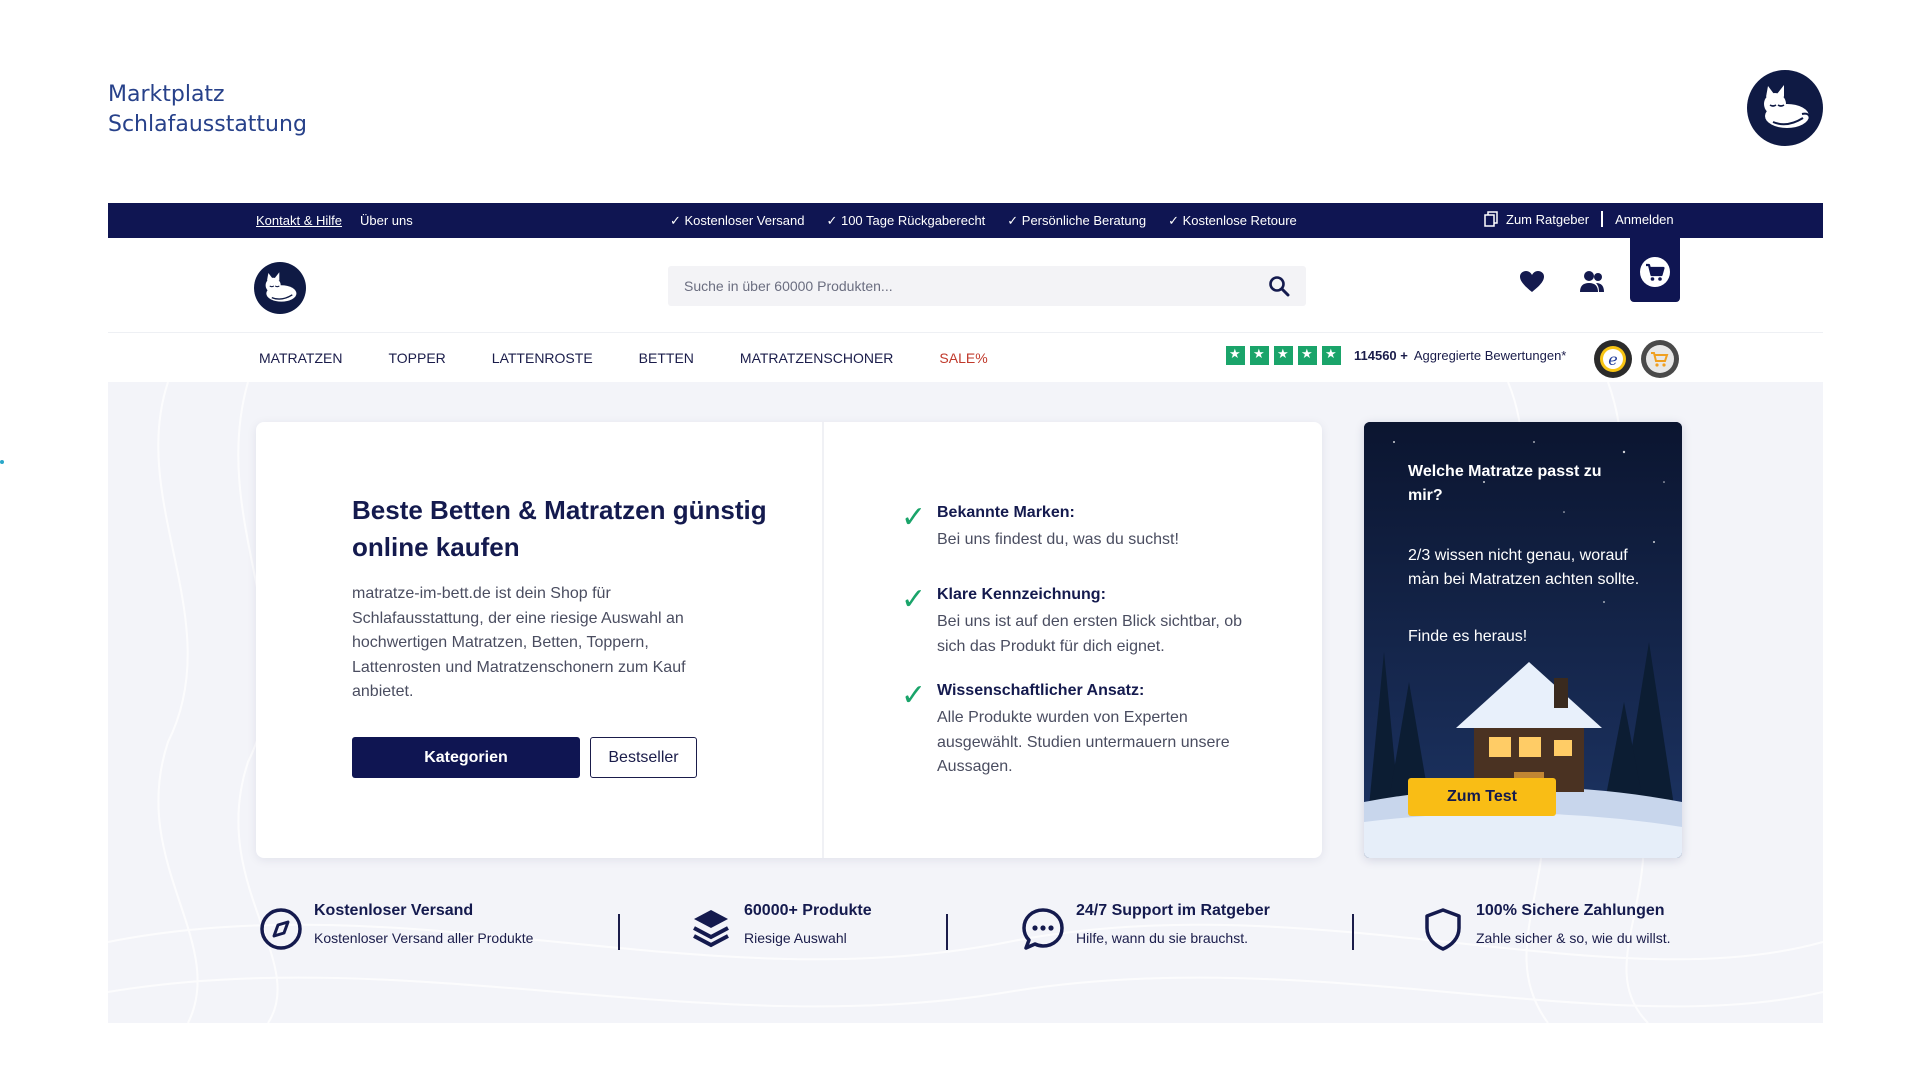 Image resolution: width=1920 pixels, height=1080 pixels. What do you see at coordinates (386, 220) in the screenshot?
I see `about-link: Über uns` at bounding box center [386, 220].